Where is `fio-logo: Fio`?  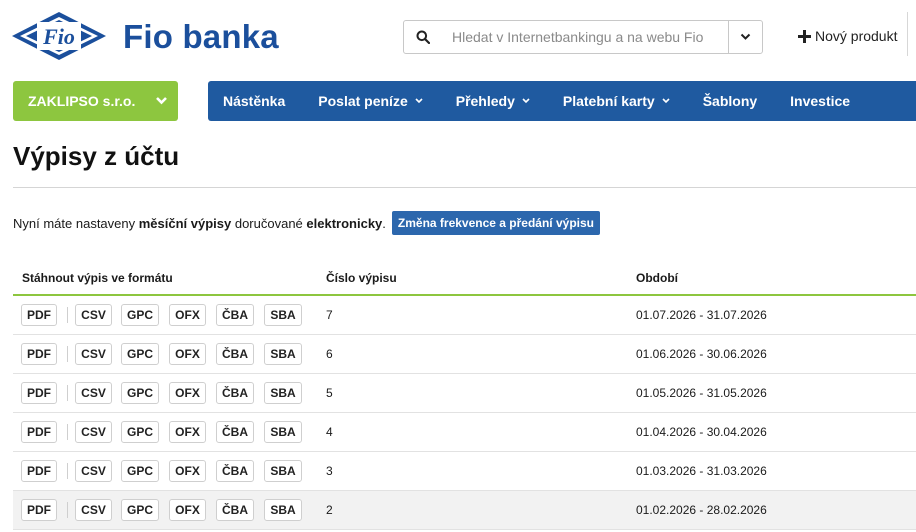
fio-logo: Fio is located at coordinates (59, 36).